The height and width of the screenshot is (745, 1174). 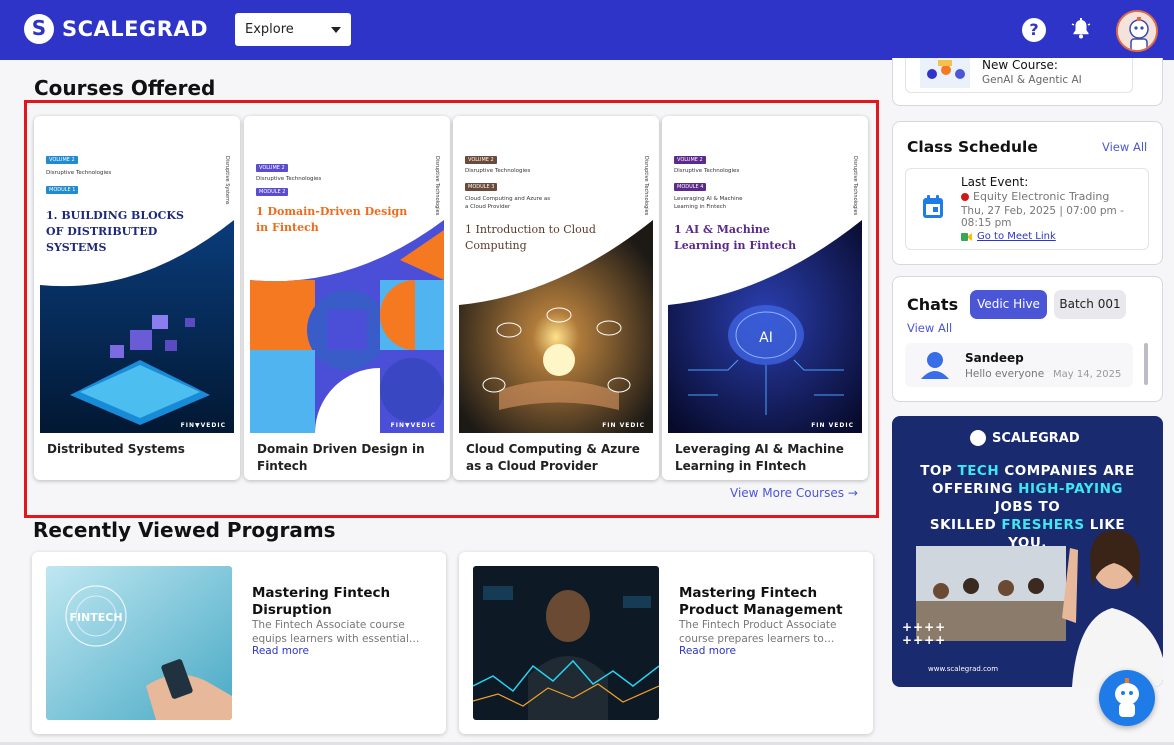 What do you see at coordinates (321, 601) in the screenshot?
I see `program-title: Mastering Fintech Disruption` at bounding box center [321, 601].